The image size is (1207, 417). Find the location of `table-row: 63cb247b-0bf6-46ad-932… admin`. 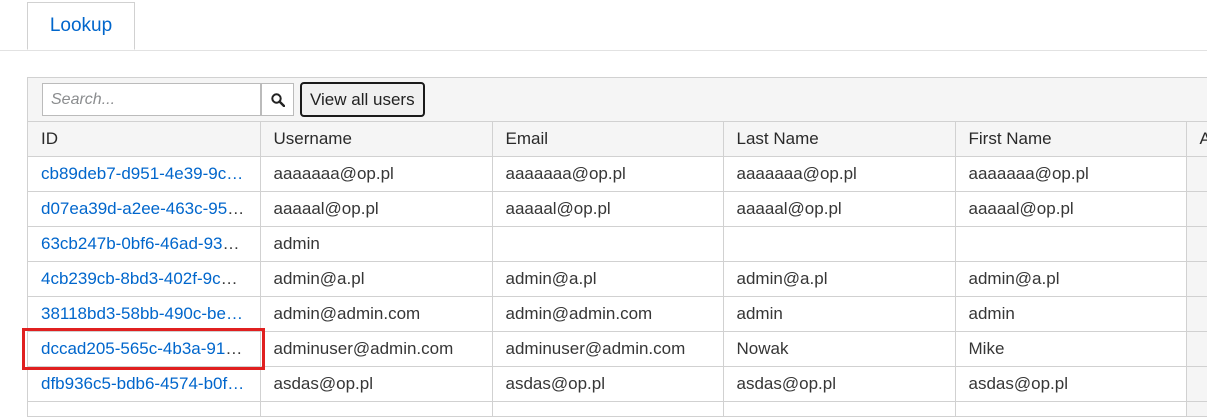

table-row: 63cb247b-0bf6-46ad-932… admin is located at coordinates (617, 244).